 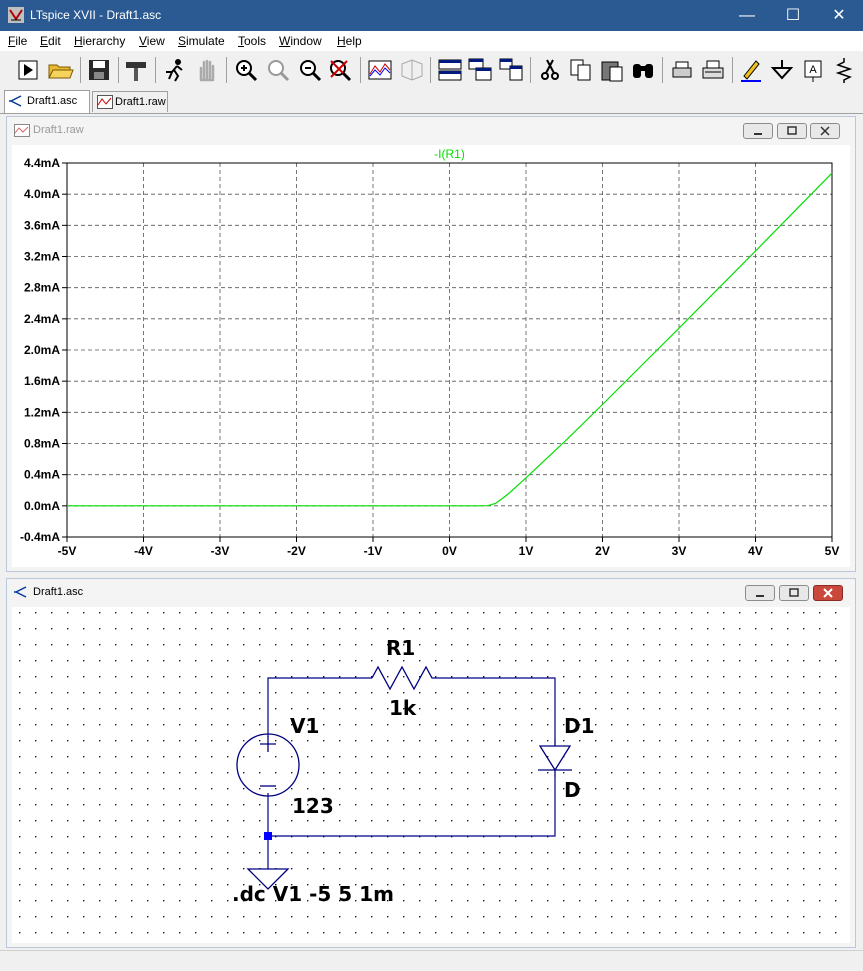 I want to click on tab-draft1-raw: Draft1.raw, so click(x=130, y=101).